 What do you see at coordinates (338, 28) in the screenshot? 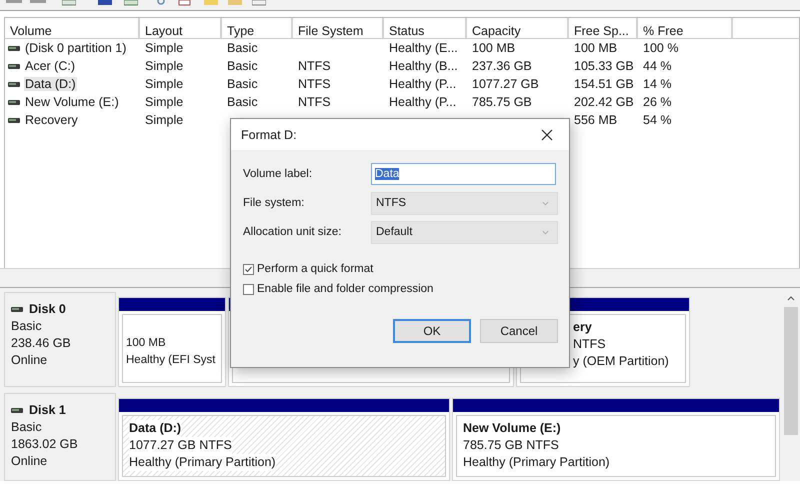
I see `column-header: File System` at bounding box center [338, 28].